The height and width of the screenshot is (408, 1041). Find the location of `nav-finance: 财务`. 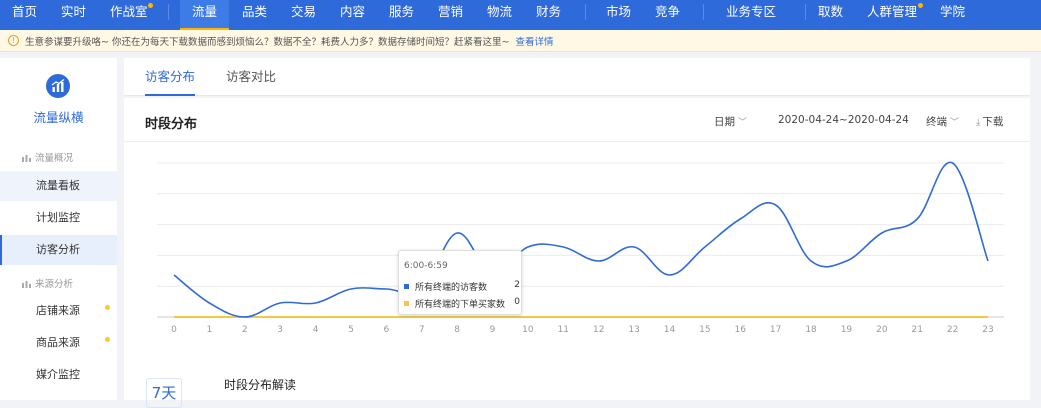

nav-finance: 财务 is located at coordinates (548, 15).